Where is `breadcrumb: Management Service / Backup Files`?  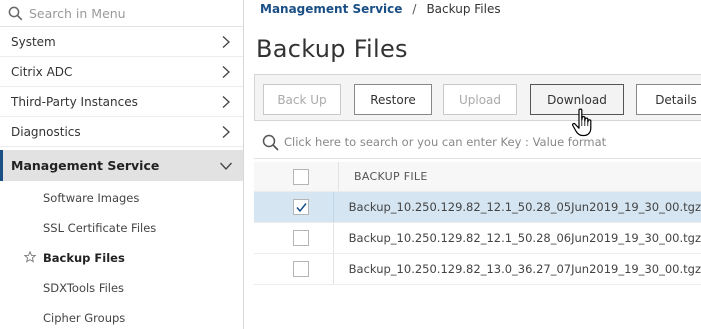 breadcrumb: Management Service / Backup Files is located at coordinates (380, 9).